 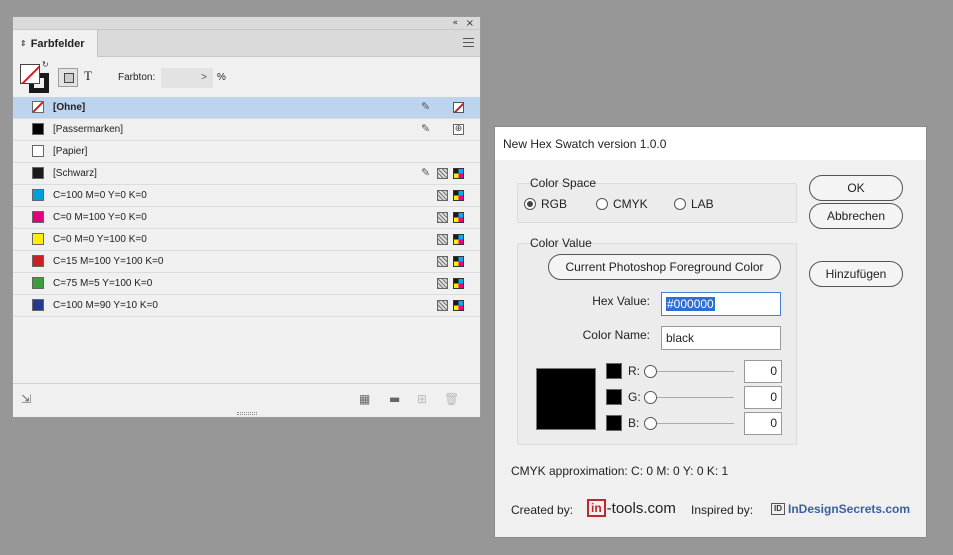 I want to click on delete-swatch-icon: 🗑, so click(x=451, y=399).